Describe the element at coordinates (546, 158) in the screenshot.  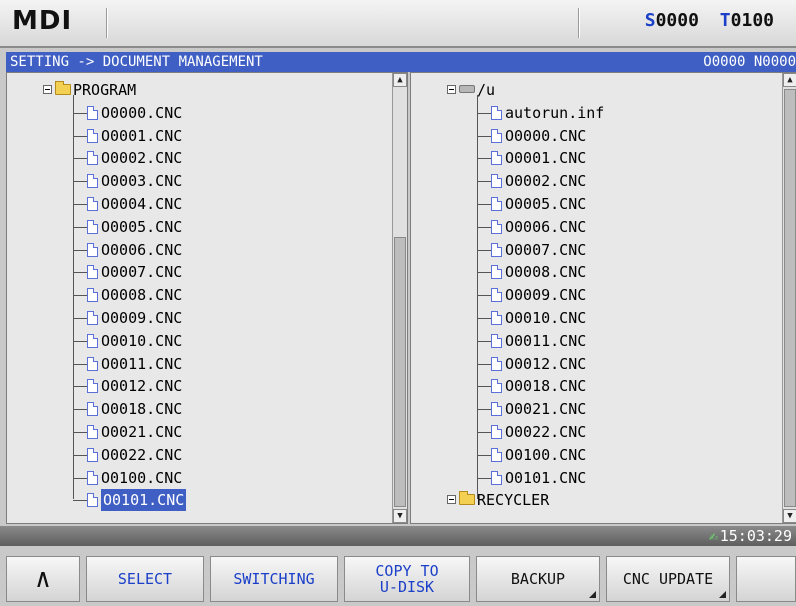
I see `file-name: O0001.CNC` at that location.